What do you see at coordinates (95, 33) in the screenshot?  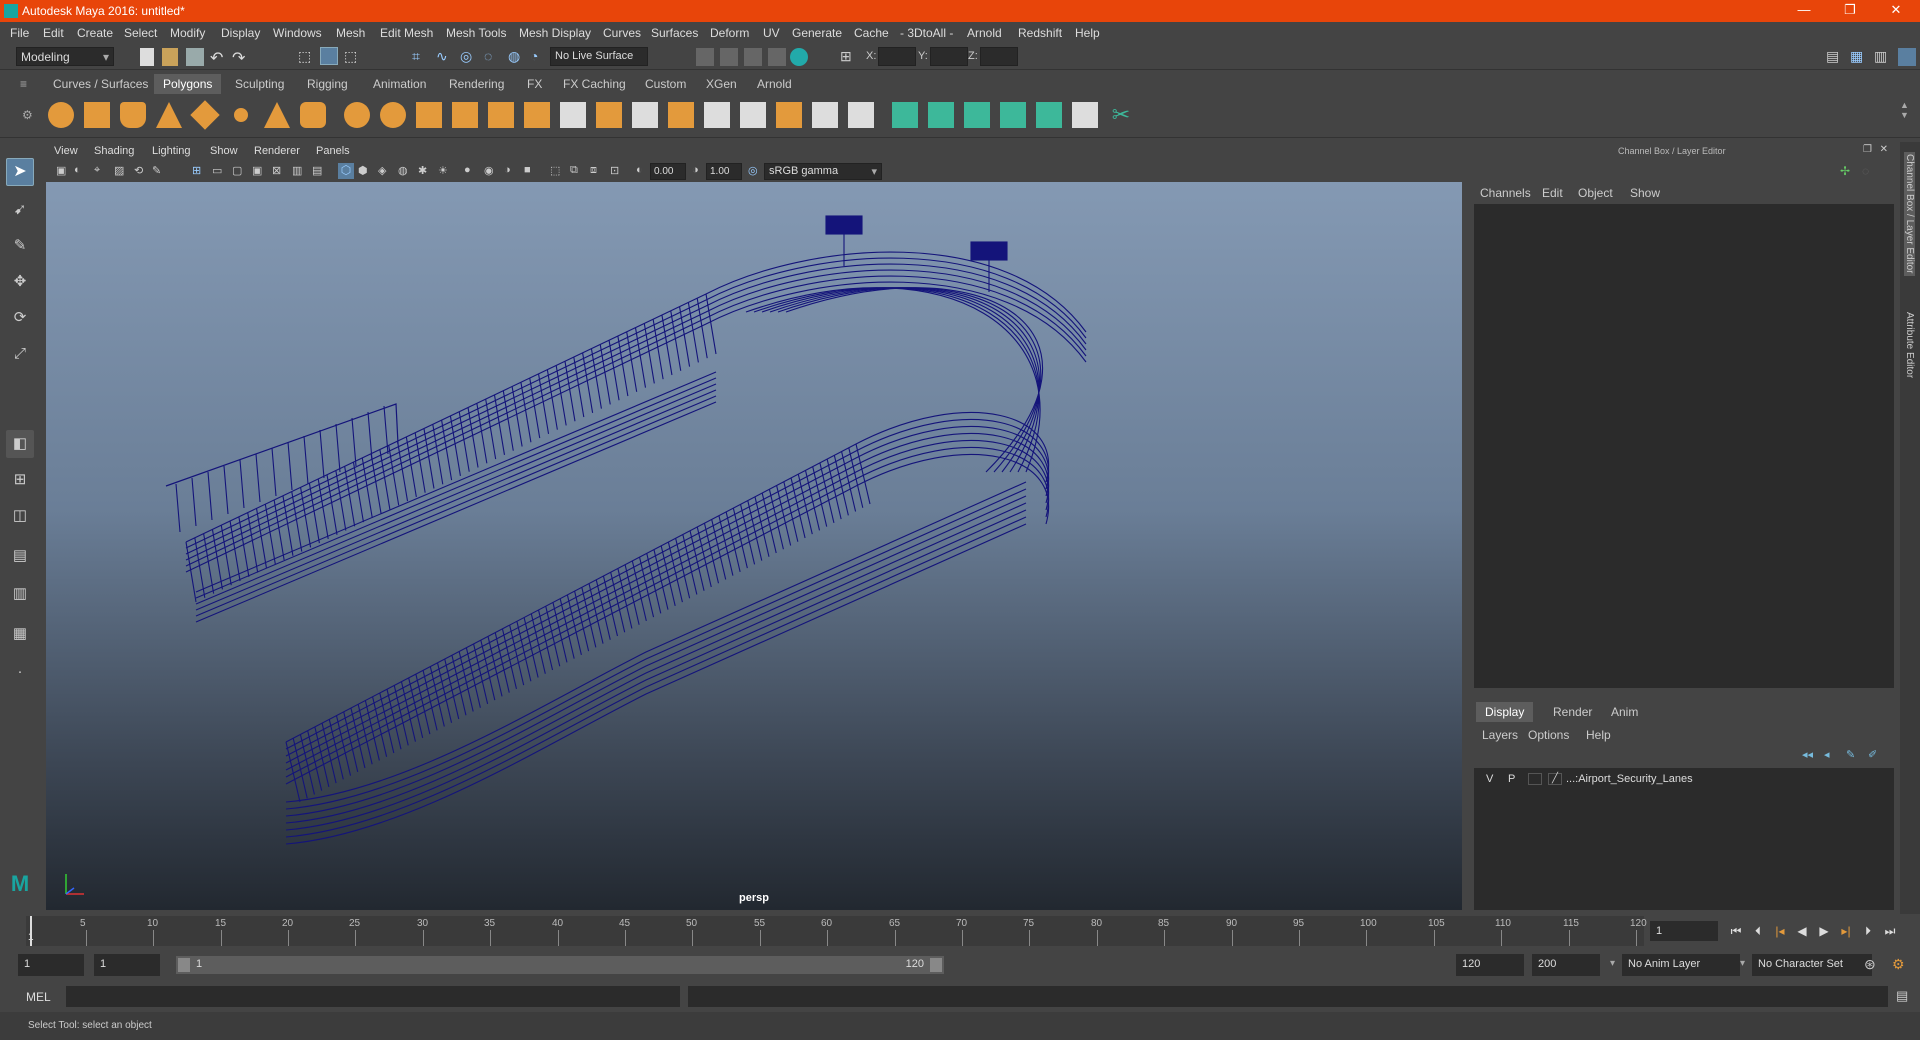 I see `menu-create: Create` at bounding box center [95, 33].